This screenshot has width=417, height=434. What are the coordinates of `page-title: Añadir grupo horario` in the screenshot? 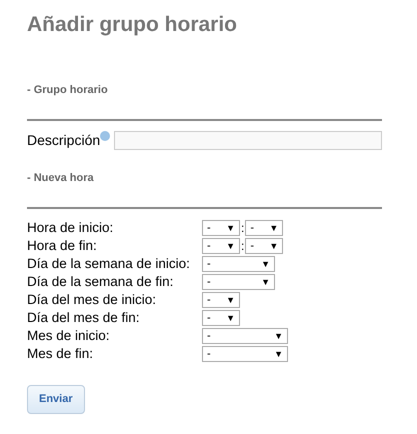 It's located at (132, 25).